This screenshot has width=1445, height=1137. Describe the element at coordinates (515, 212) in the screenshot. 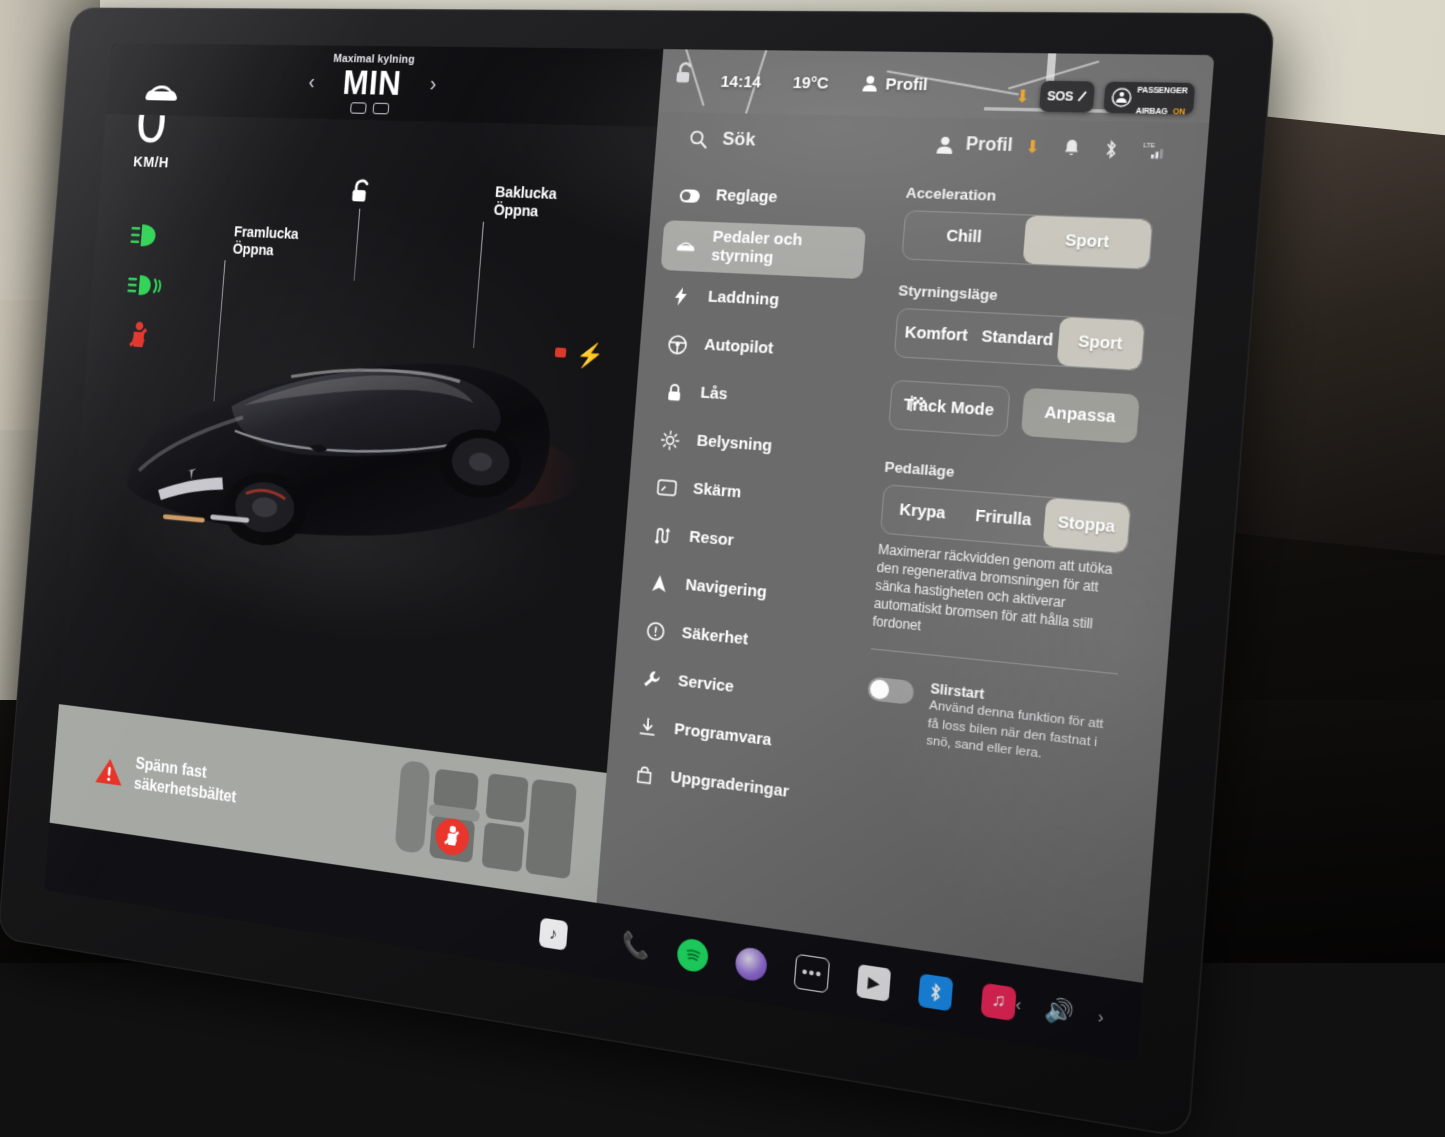

I see `callout-rear-trunk-line2: Öppna` at that location.